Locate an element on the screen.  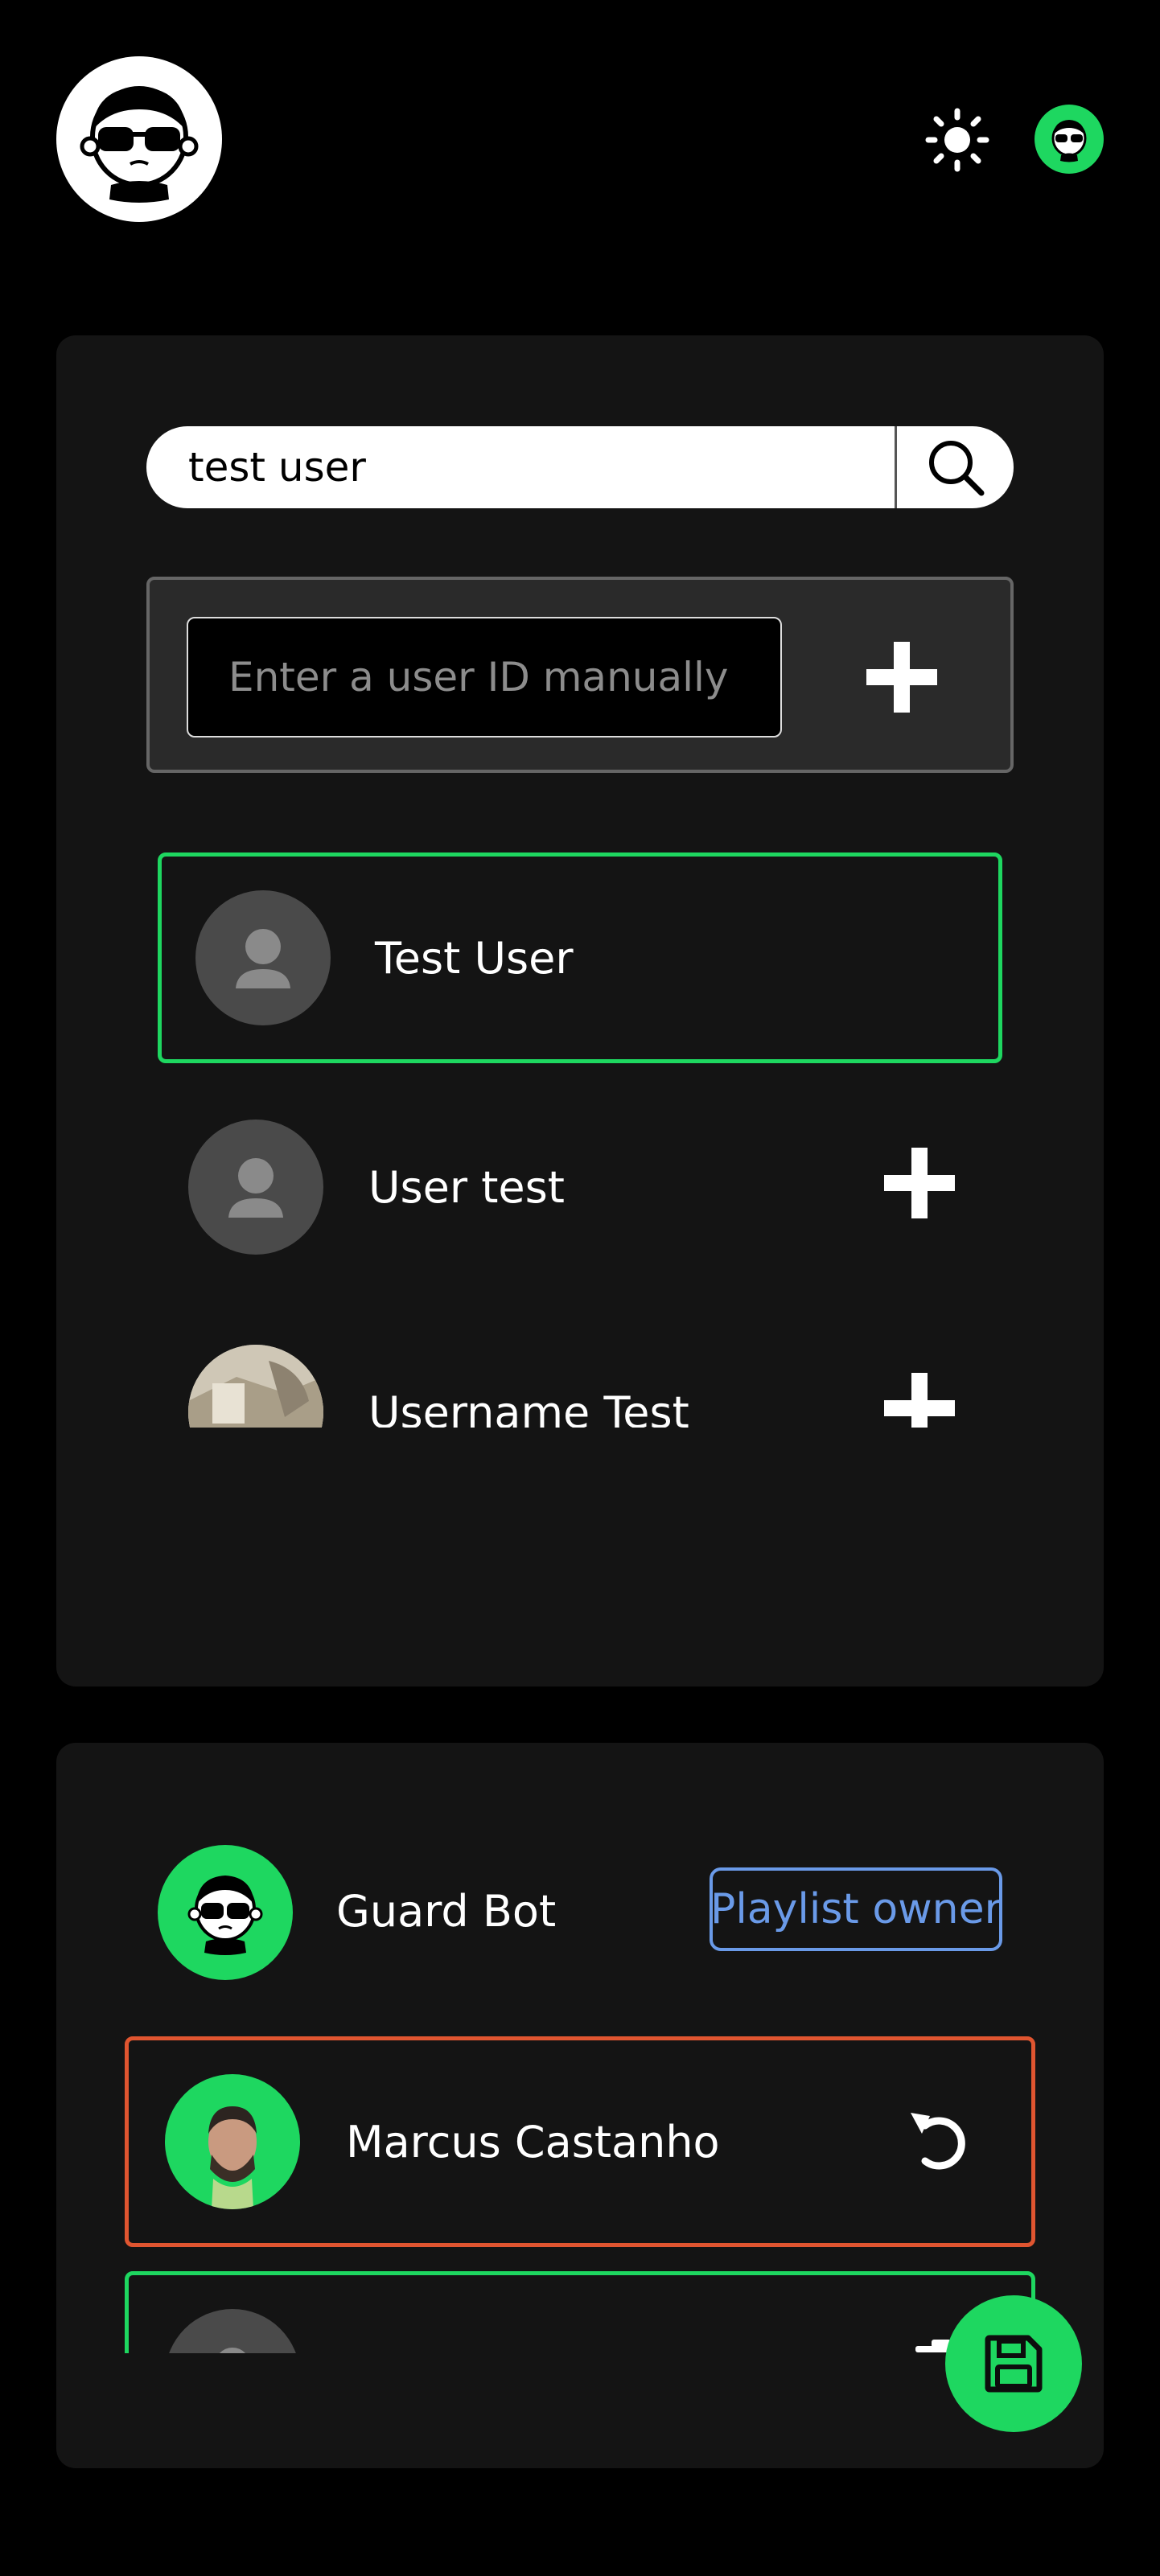
save-button is located at coordinates (1013, 2363).